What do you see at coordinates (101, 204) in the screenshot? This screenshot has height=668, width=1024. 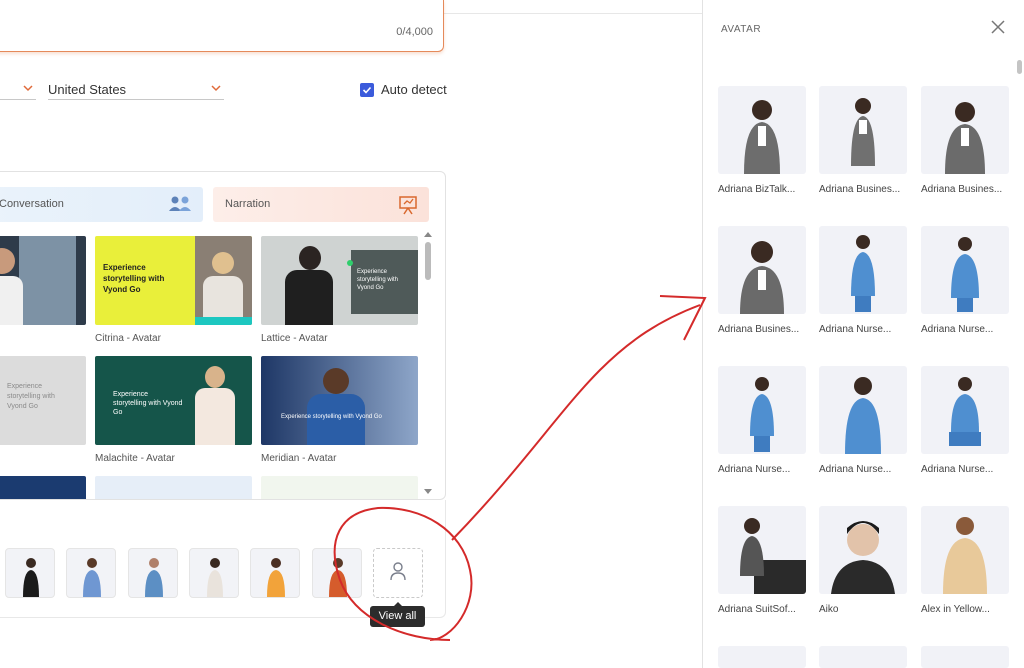 I see `category-conversation: Conversation` at bounding box center [101, 204].